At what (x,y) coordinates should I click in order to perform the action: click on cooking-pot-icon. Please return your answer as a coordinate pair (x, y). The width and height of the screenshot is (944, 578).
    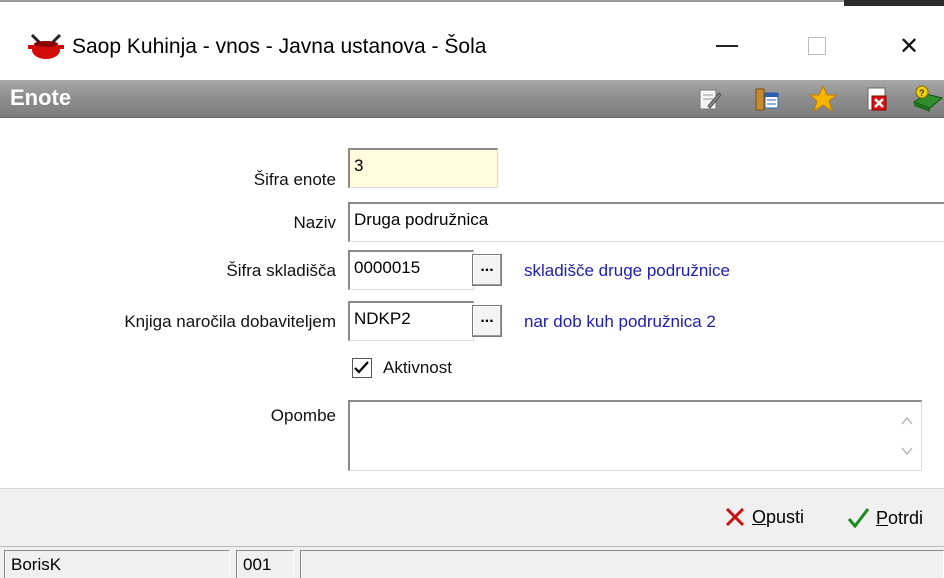
    Looking at the image, I should click on (46, 46).